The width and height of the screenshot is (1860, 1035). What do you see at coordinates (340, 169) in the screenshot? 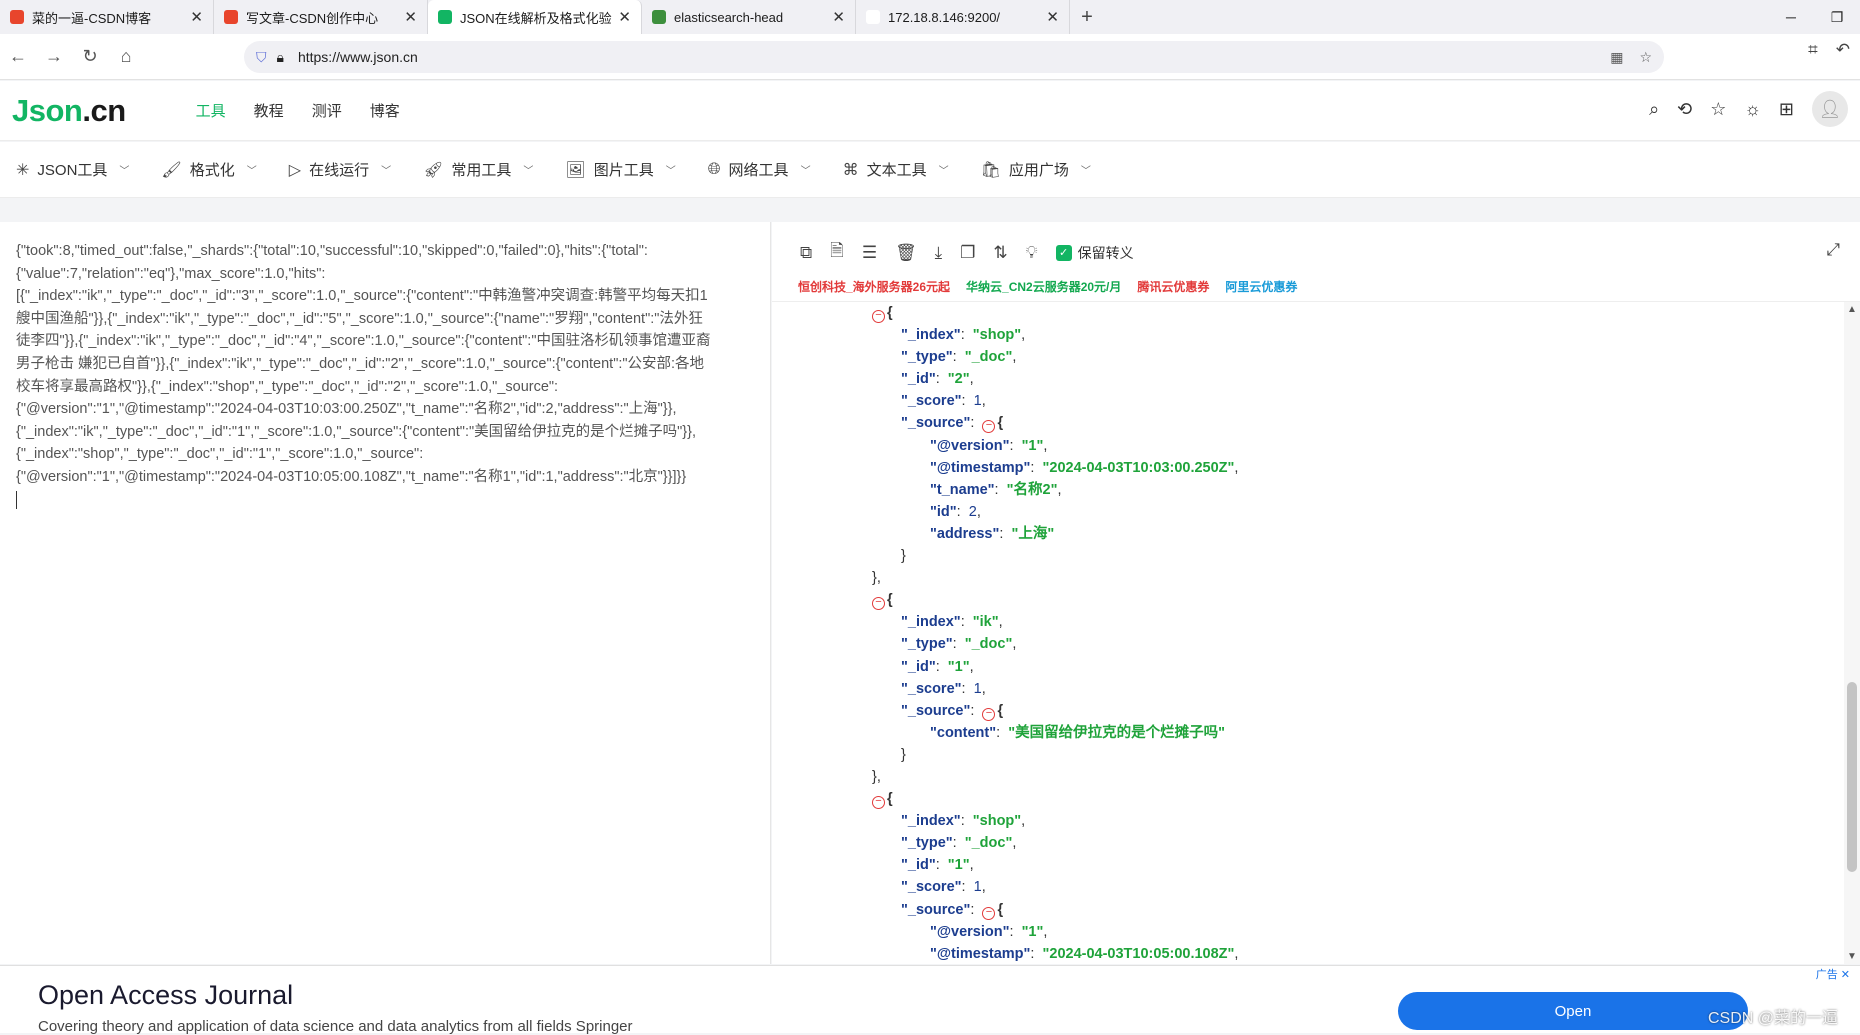
I see `menu-run-online: ▷ 在线运行 ﹀` at bounding box center [340, 169].